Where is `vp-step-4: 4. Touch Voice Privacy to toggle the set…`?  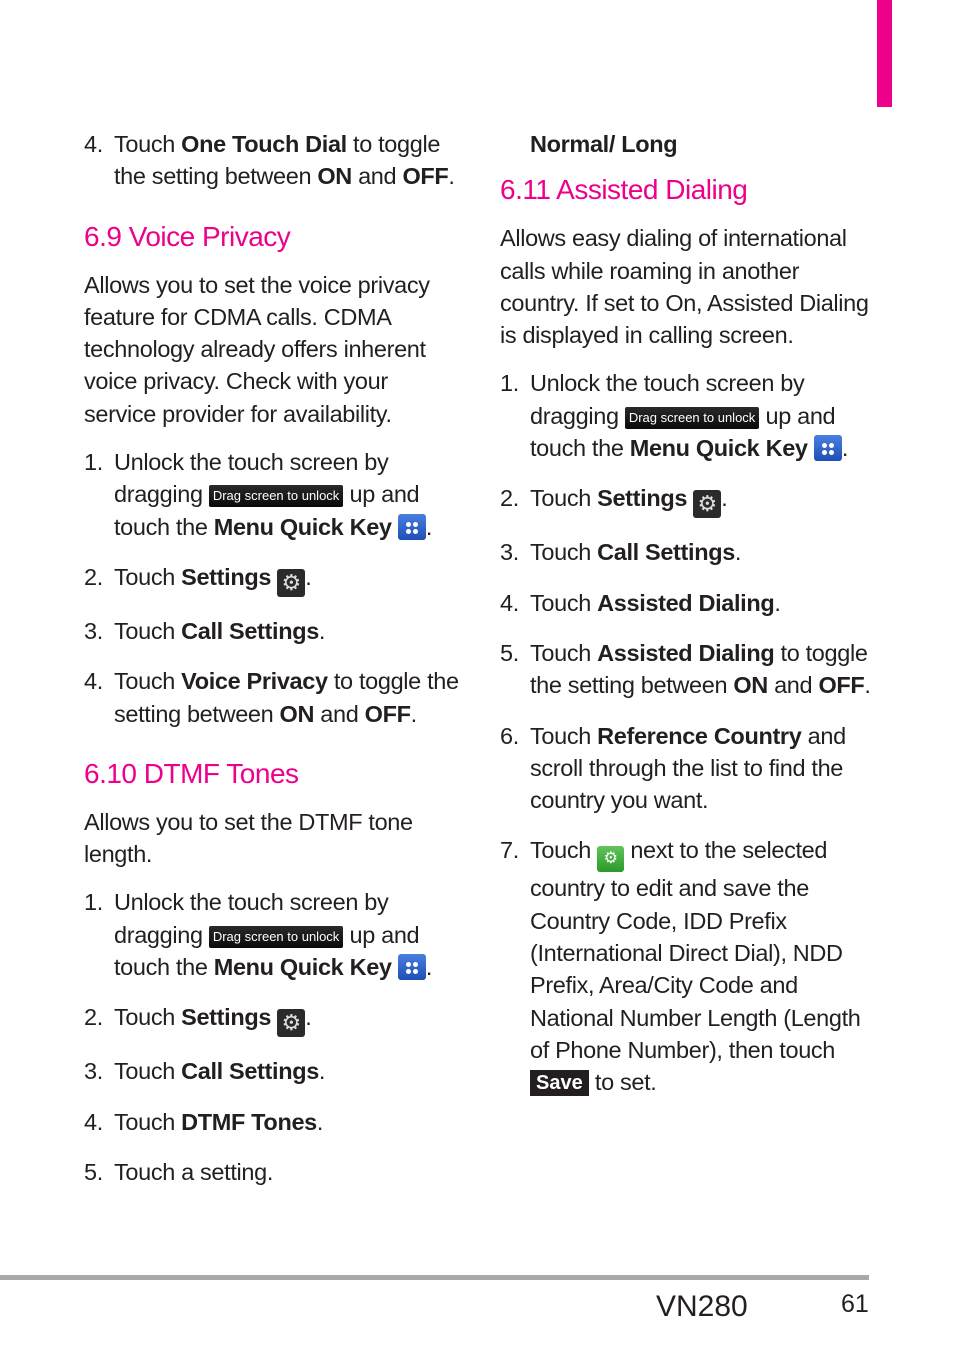
vp-step-4: 4. Touch Voice Privacy to toggle the set… is located at coordinates (271, 697).